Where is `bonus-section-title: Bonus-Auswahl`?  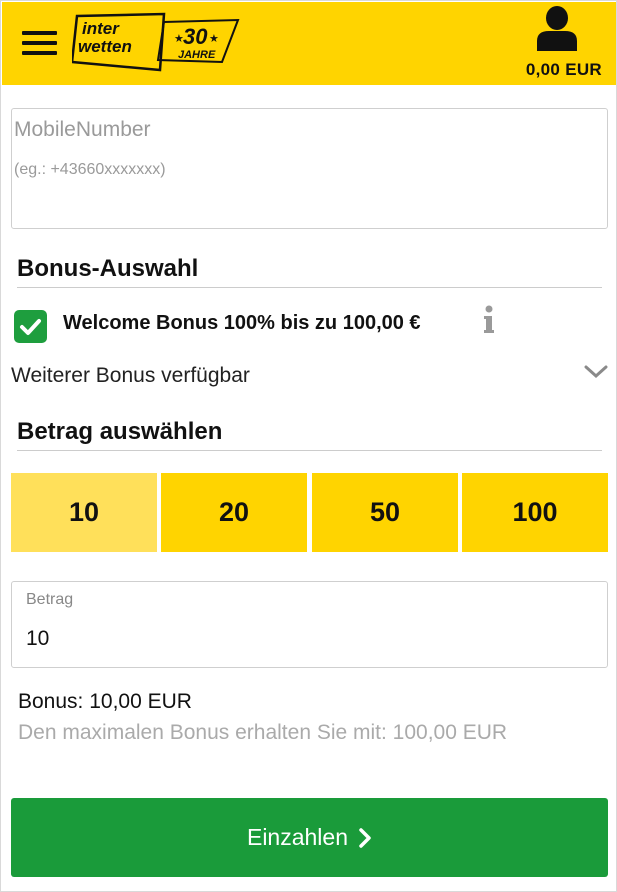
bonus-section-title: Bonus-Auswahl is located at coordinates (108, 268).